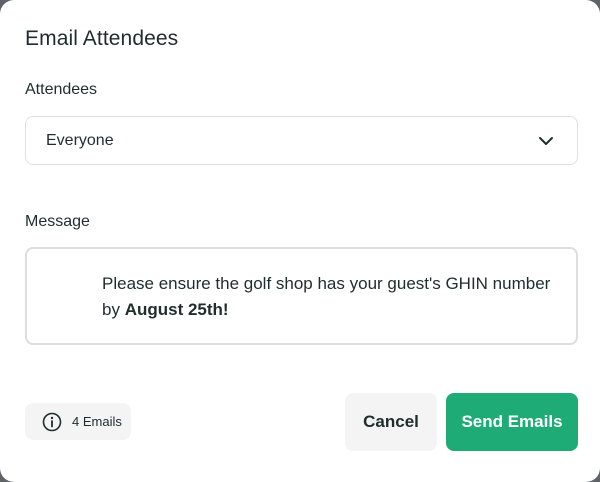  Describe the element at coordinates (102, 38) in the screenshot. I see `dialog-title: Email Attendees` at that location.